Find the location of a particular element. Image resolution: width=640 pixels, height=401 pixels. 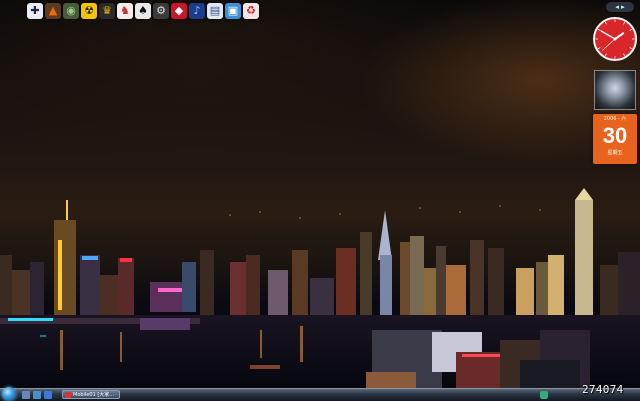

calendar-month: 2006 · 六 is located at coordinates (615, 119).